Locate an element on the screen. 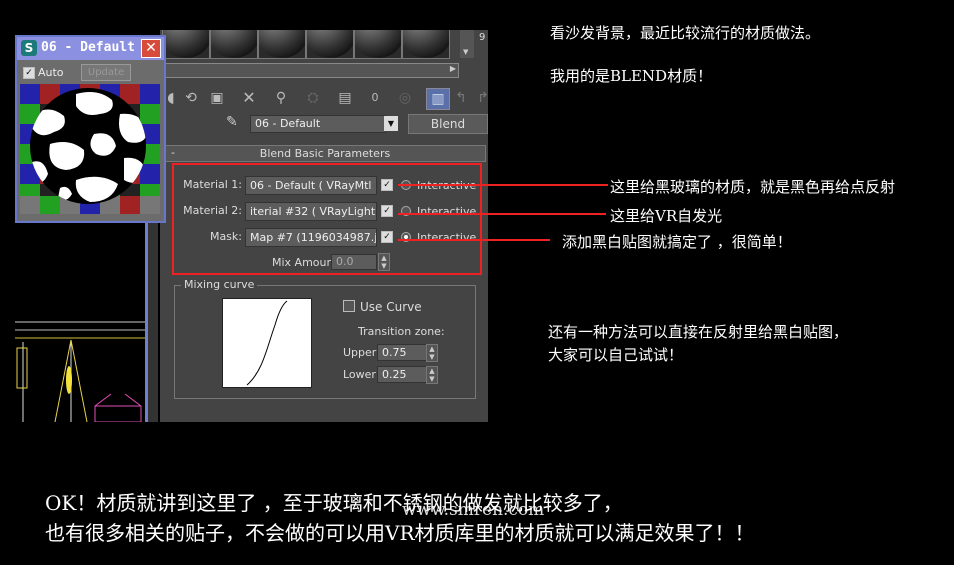  material-name-field: 06 - Default is located at coordinates (318, 124).